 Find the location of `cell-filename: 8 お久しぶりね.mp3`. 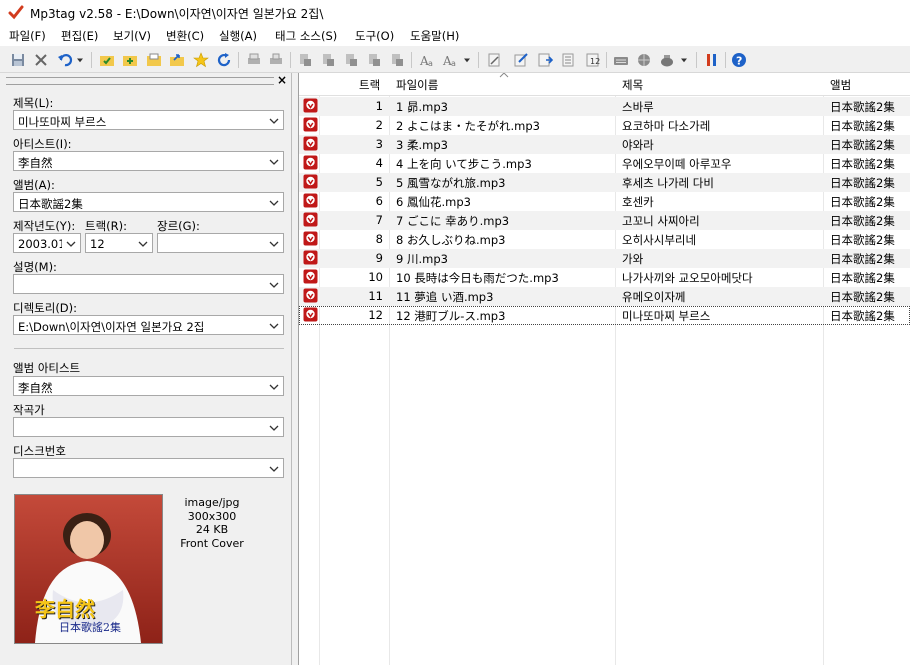

cell-filename: 8 お久しぶりね.mp3 is located at coordinates (451, 240).